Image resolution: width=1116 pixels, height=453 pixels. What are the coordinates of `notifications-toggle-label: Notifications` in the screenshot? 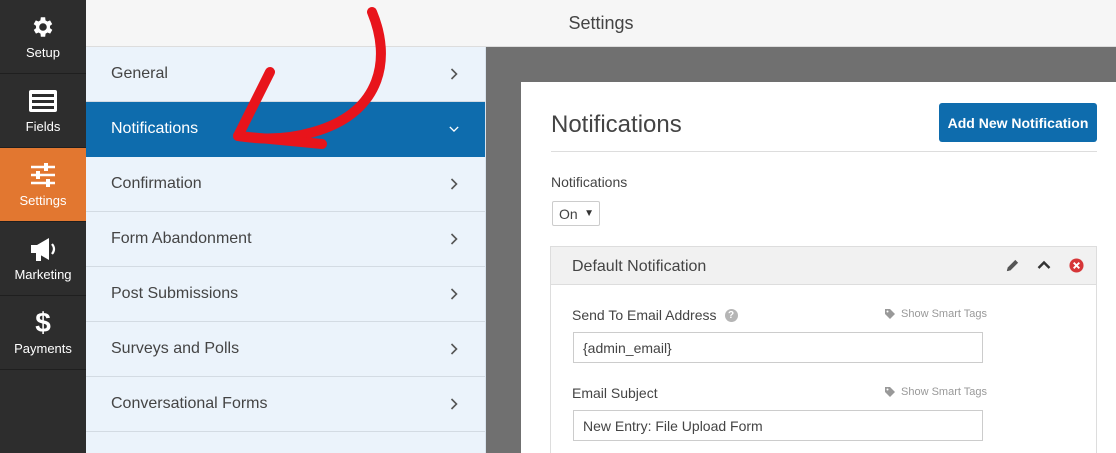 It's located at (589, 182).